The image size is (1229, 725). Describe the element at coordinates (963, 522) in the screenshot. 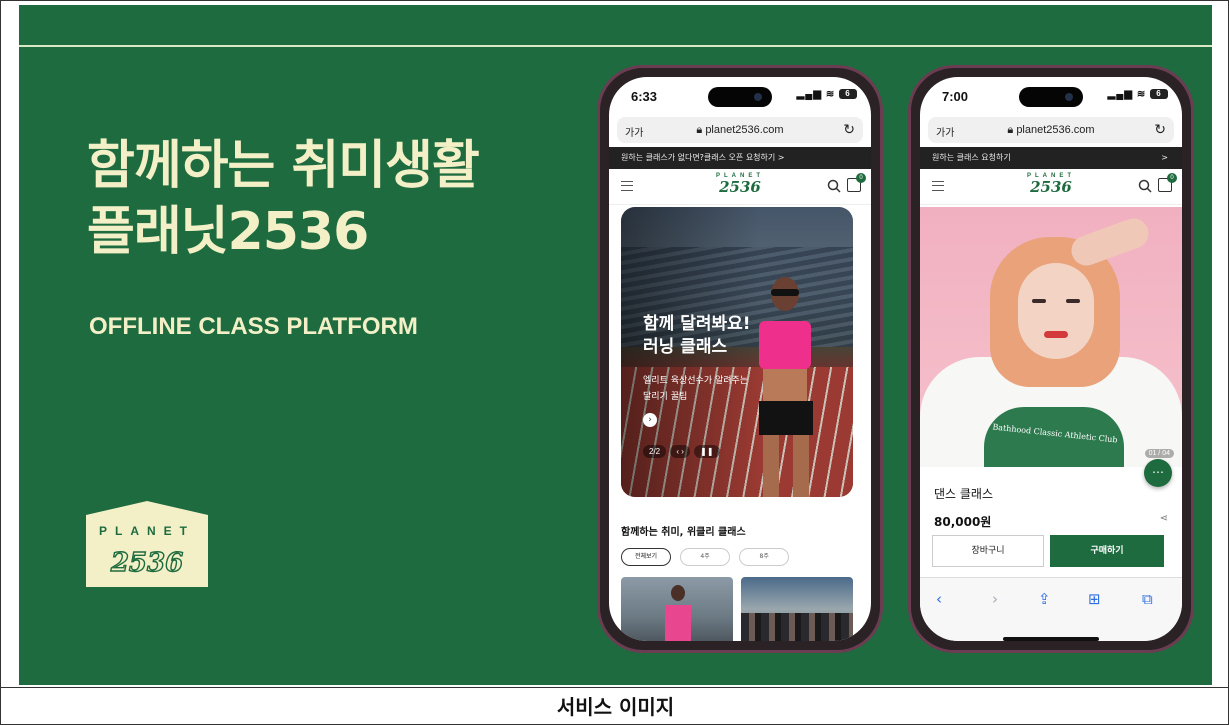

I see `product-price: 80,000원` at that location.